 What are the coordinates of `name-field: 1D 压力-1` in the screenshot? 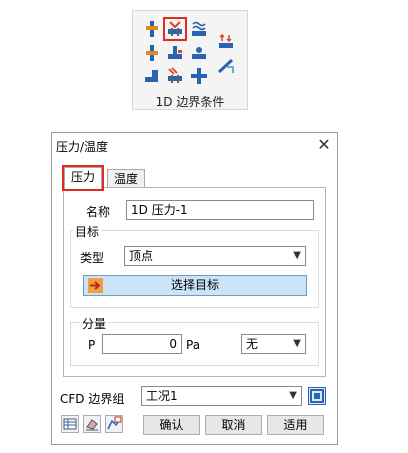 It's located at (220, 210).